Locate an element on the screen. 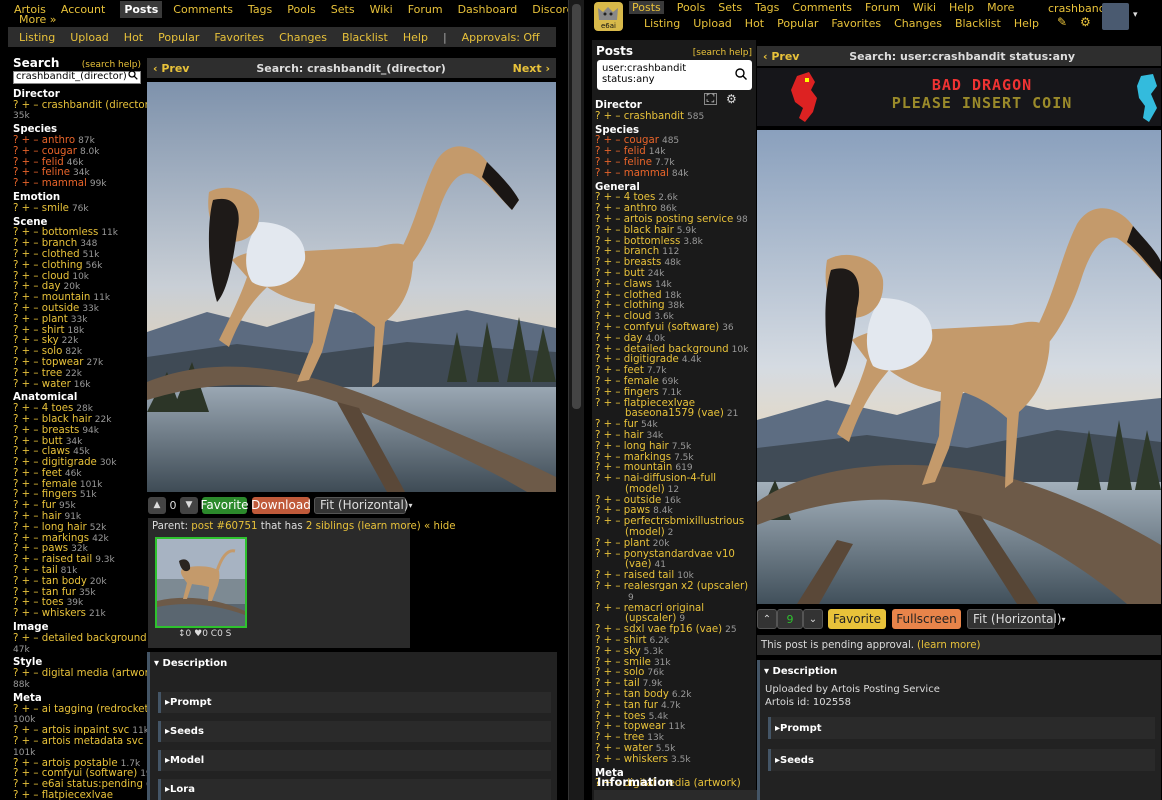 The image size is (1162, 800). tag-name-link: breasts is located at coordinates (643, 262).